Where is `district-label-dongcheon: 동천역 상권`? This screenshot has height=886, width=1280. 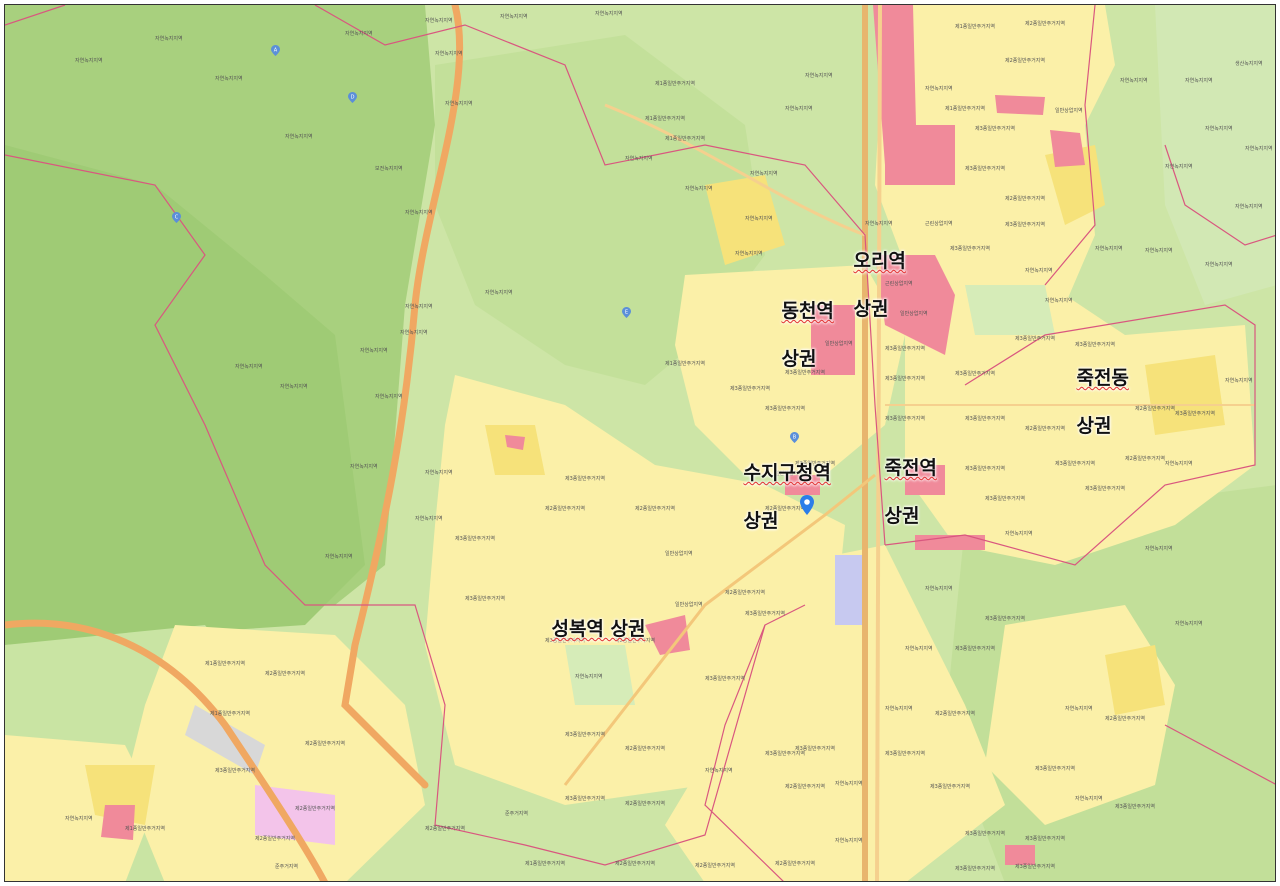
district-label-dongcheon: 동천역 상권 is located at coordinates (794, 335).